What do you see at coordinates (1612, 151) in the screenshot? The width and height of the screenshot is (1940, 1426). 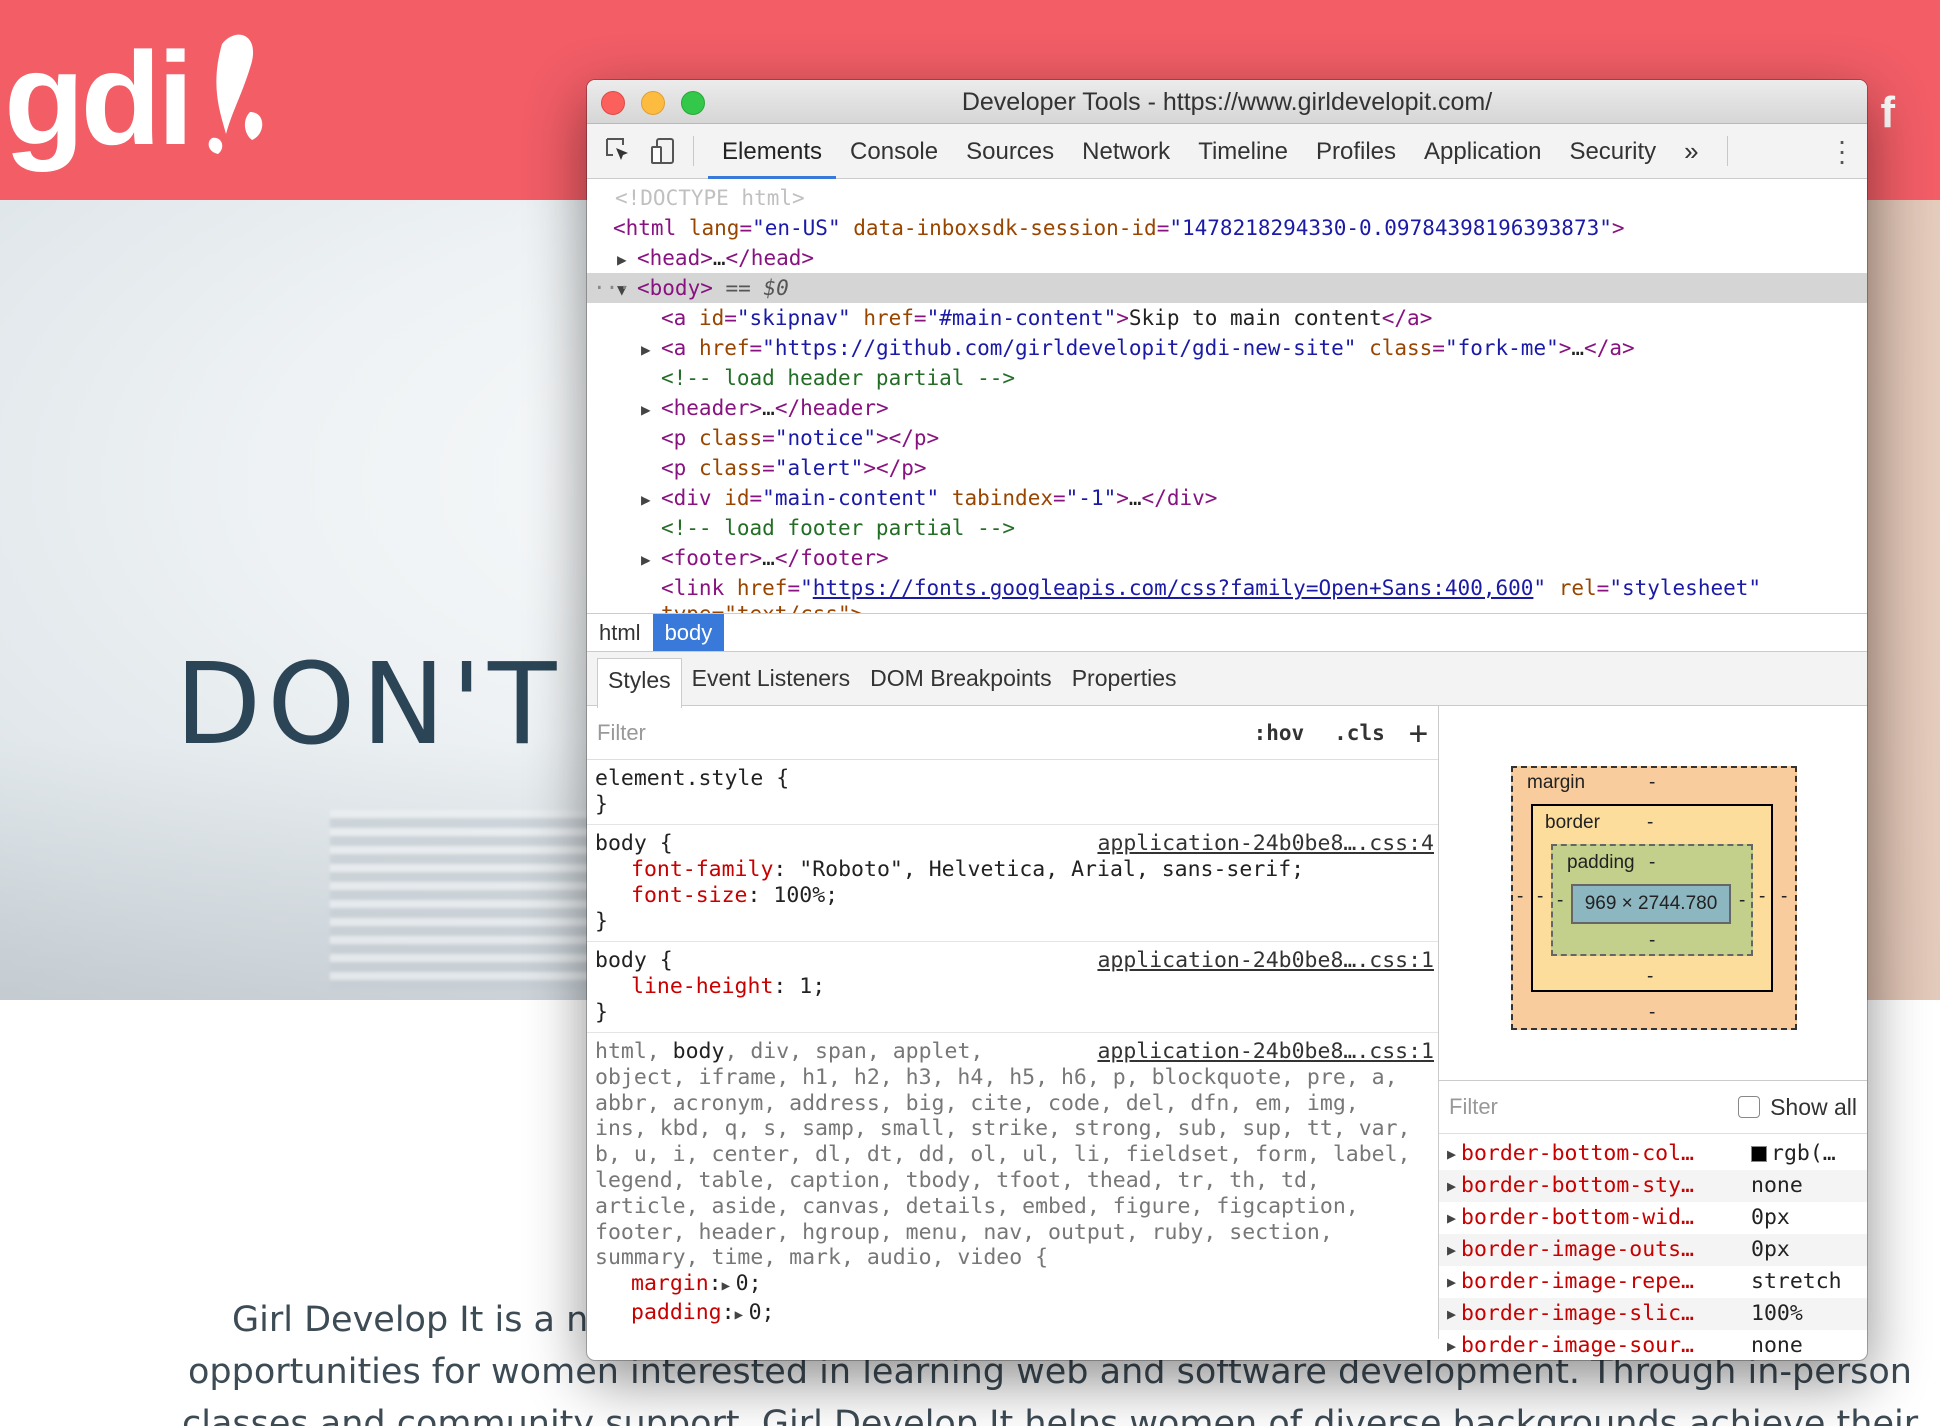 I see `tab-security: Security` at bounding box center [1612, 151].